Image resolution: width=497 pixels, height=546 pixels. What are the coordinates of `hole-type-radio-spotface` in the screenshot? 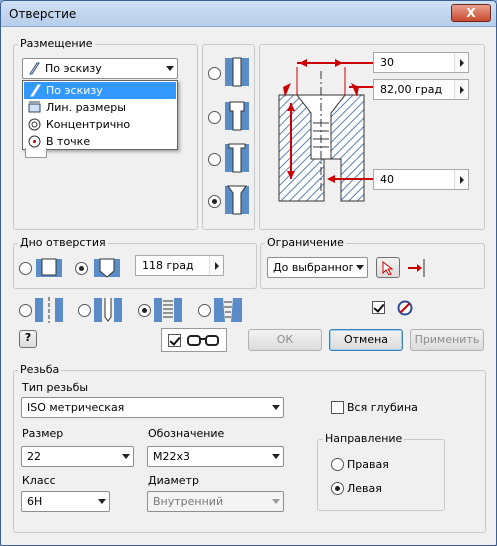 It's located at (214, 159).